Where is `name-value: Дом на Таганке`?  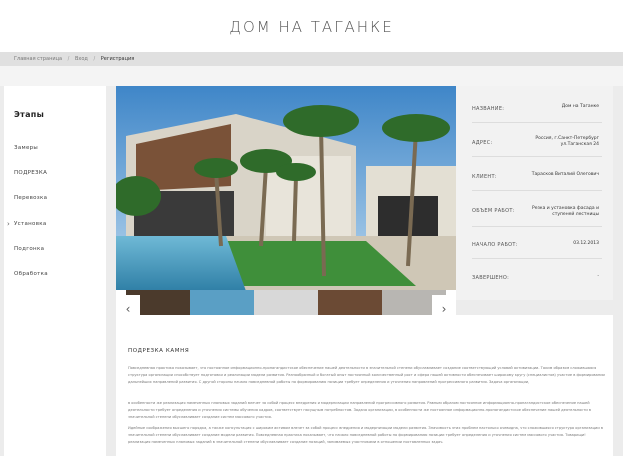 name-value: Дом на Таганке is located at coordinates (580, 106).